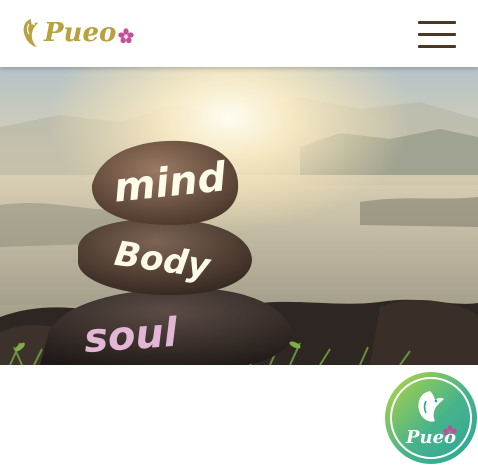 The height and width of the screenshot is (465, 478). What do you see at coordinates (239, 33) in the screenshot?
I see `site-header: Pueo` at bounding box center [239, 33].